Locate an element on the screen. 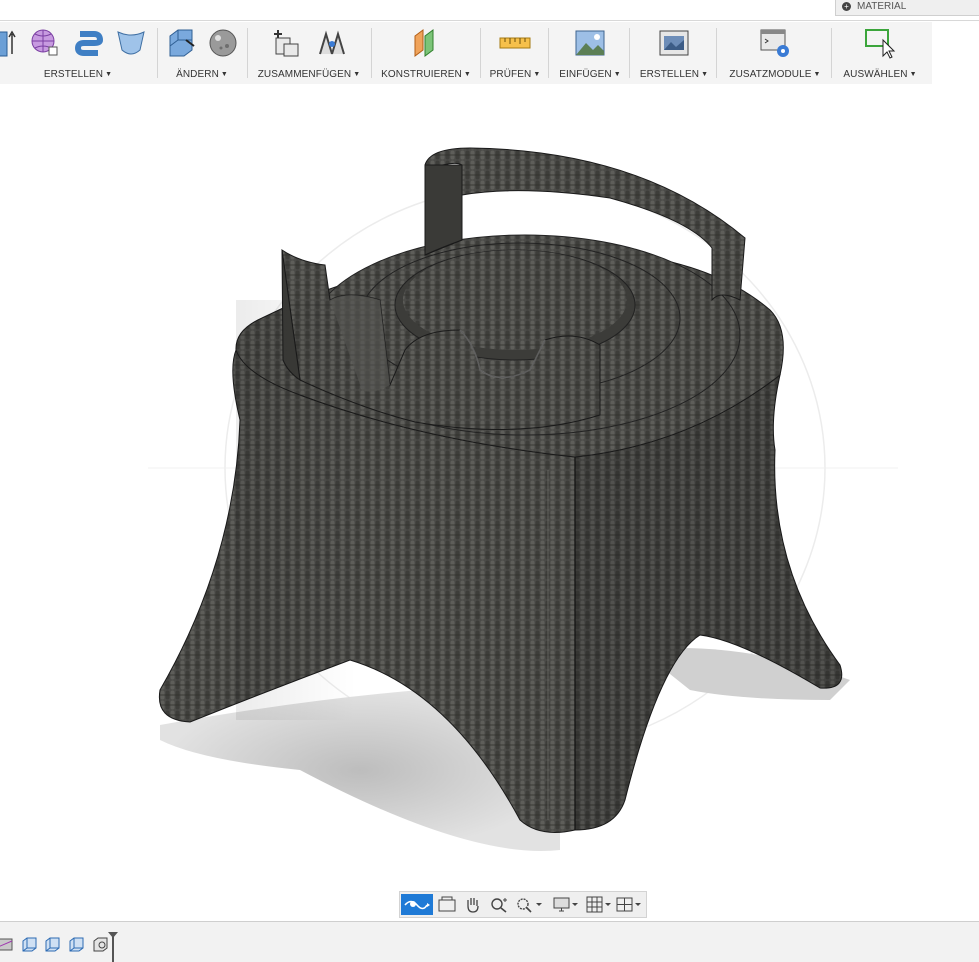 The image size is (979, 962). offset-plane-icon is located at coordinates (426, 43).